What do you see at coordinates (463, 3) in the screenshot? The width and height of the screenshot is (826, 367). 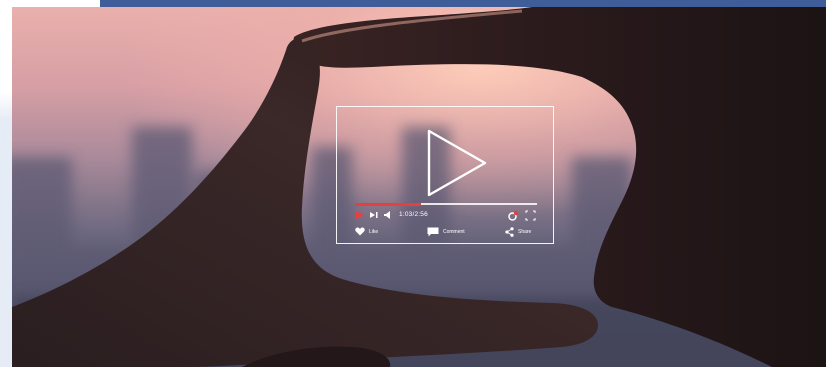 I see `top-accent-band` at bounding box center [463, 3].